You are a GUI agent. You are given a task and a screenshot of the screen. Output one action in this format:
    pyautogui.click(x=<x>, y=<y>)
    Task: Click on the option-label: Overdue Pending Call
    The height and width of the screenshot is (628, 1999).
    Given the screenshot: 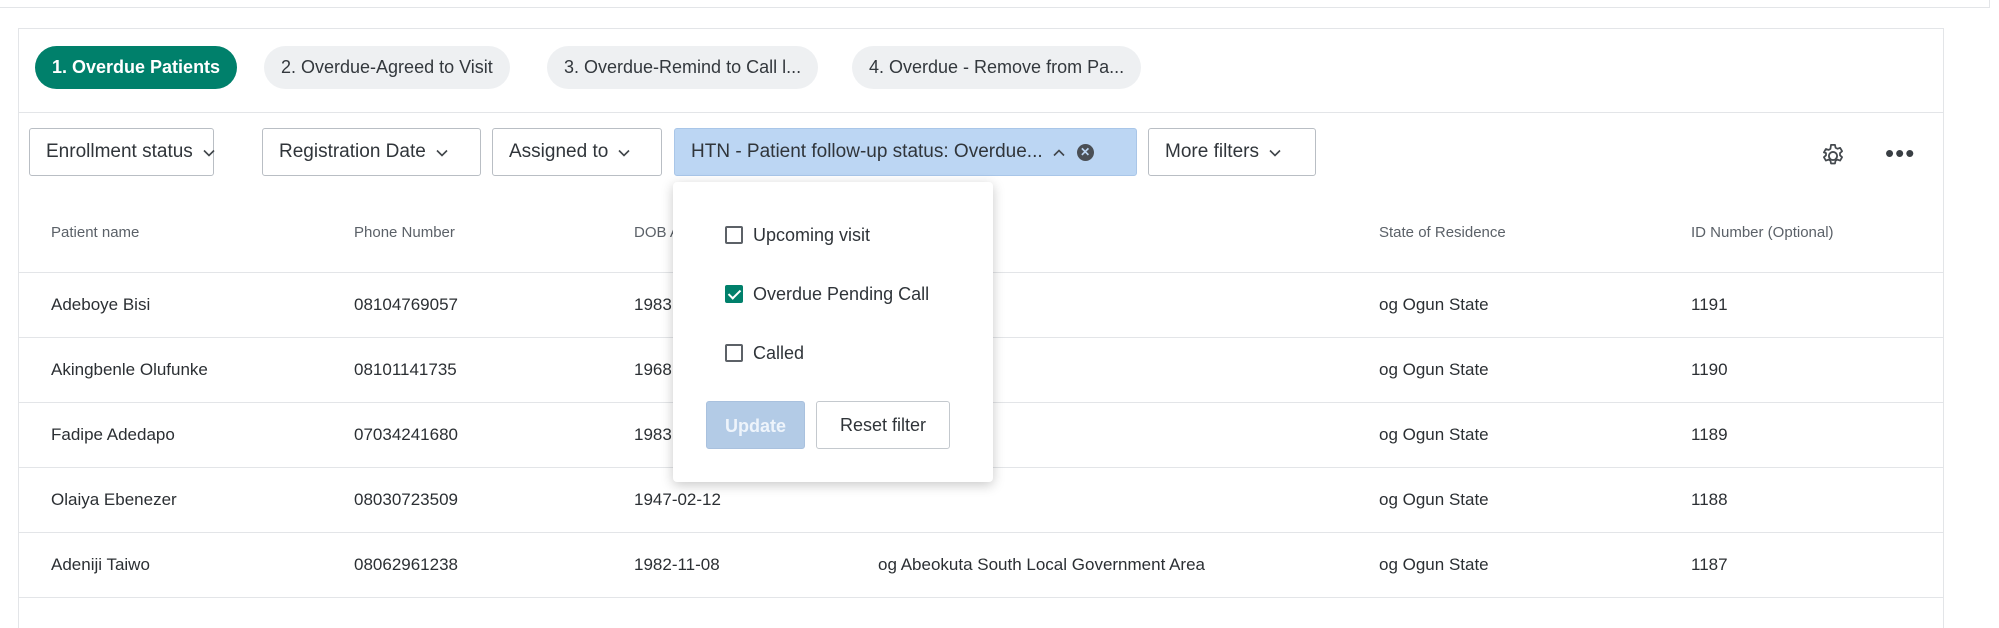 What is the action you would take?
    pyautogui.click(x=841, y=294)
    